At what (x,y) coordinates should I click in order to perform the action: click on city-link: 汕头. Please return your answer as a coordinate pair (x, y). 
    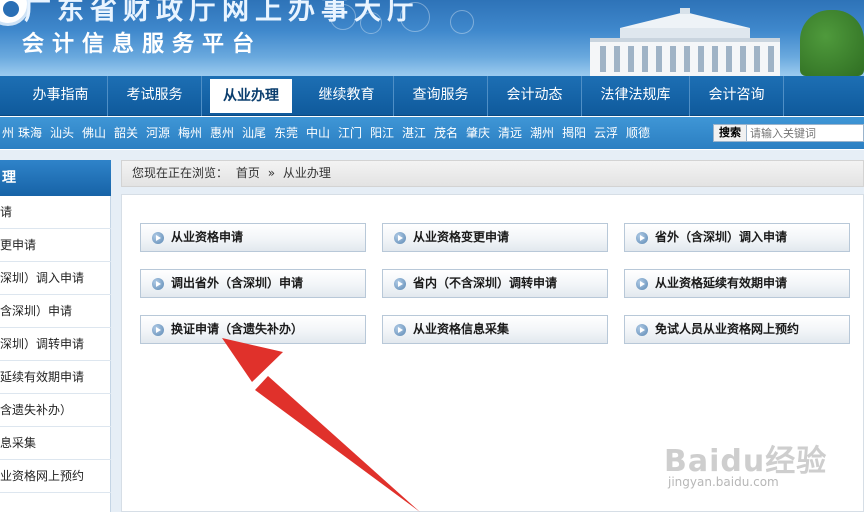
    Looking at the image, I should click on (62, 133).